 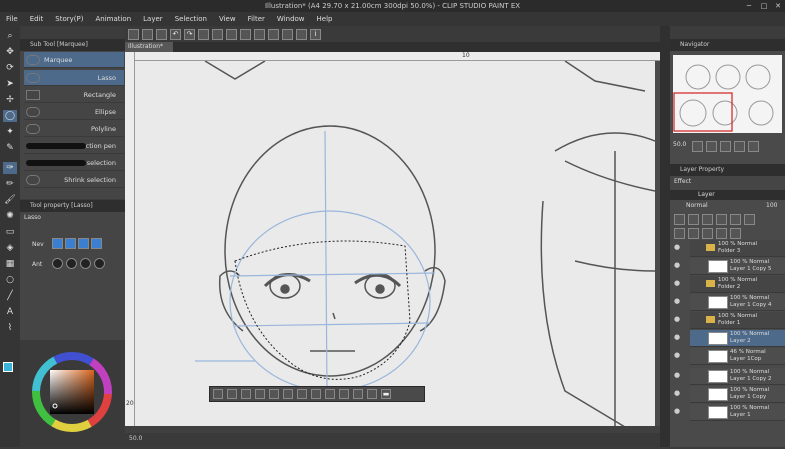 What do you see at coordinates (175, 34) in the screenshot?
I see `undo-icon: ↶` at bounding box center [175, 34].